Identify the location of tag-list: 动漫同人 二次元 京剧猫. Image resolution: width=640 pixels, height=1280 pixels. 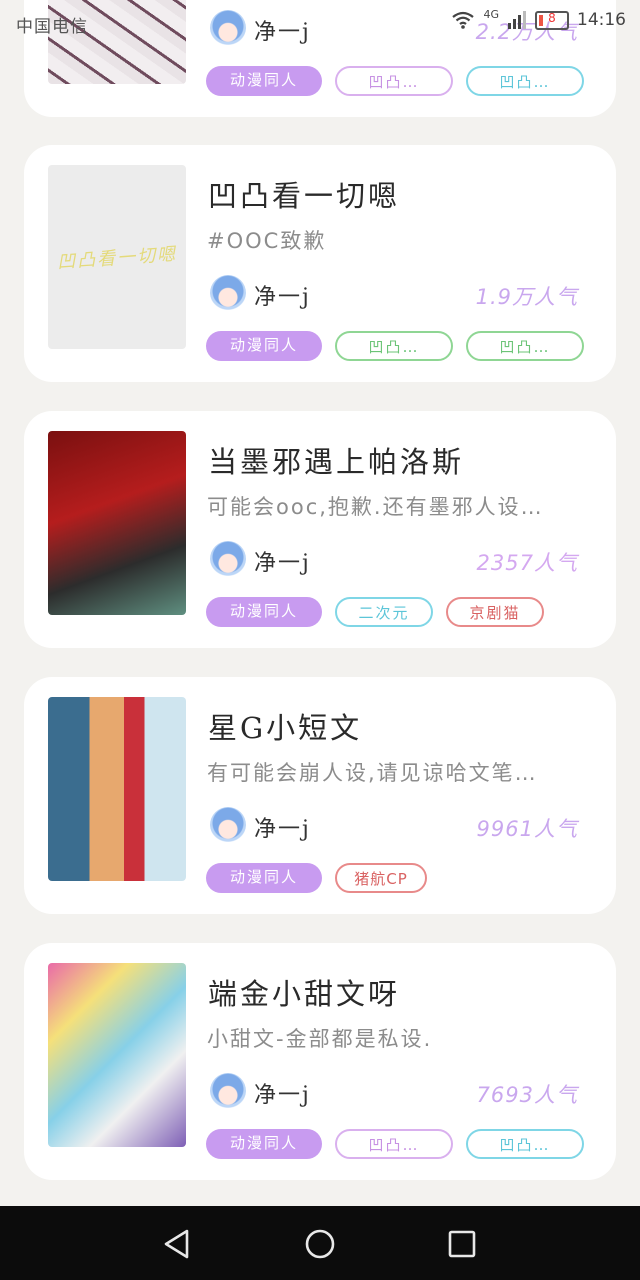
(375, 612).